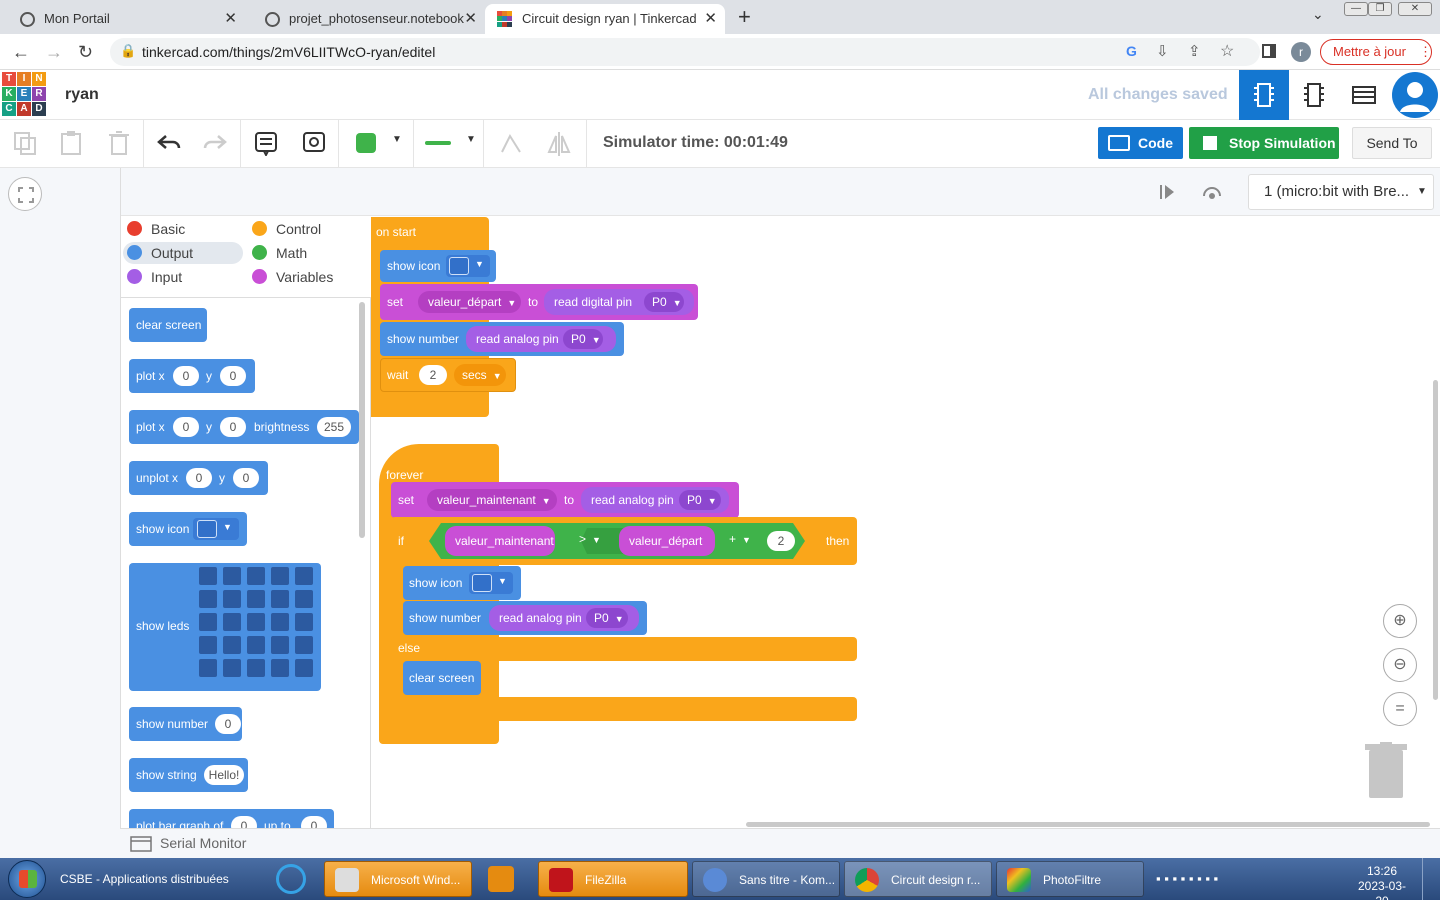 The height and width of the screenshot is (909, 1440). Describe the element at coordinates (744, 17) in the screenshot. I see `new-tab-icon: +` at that location.